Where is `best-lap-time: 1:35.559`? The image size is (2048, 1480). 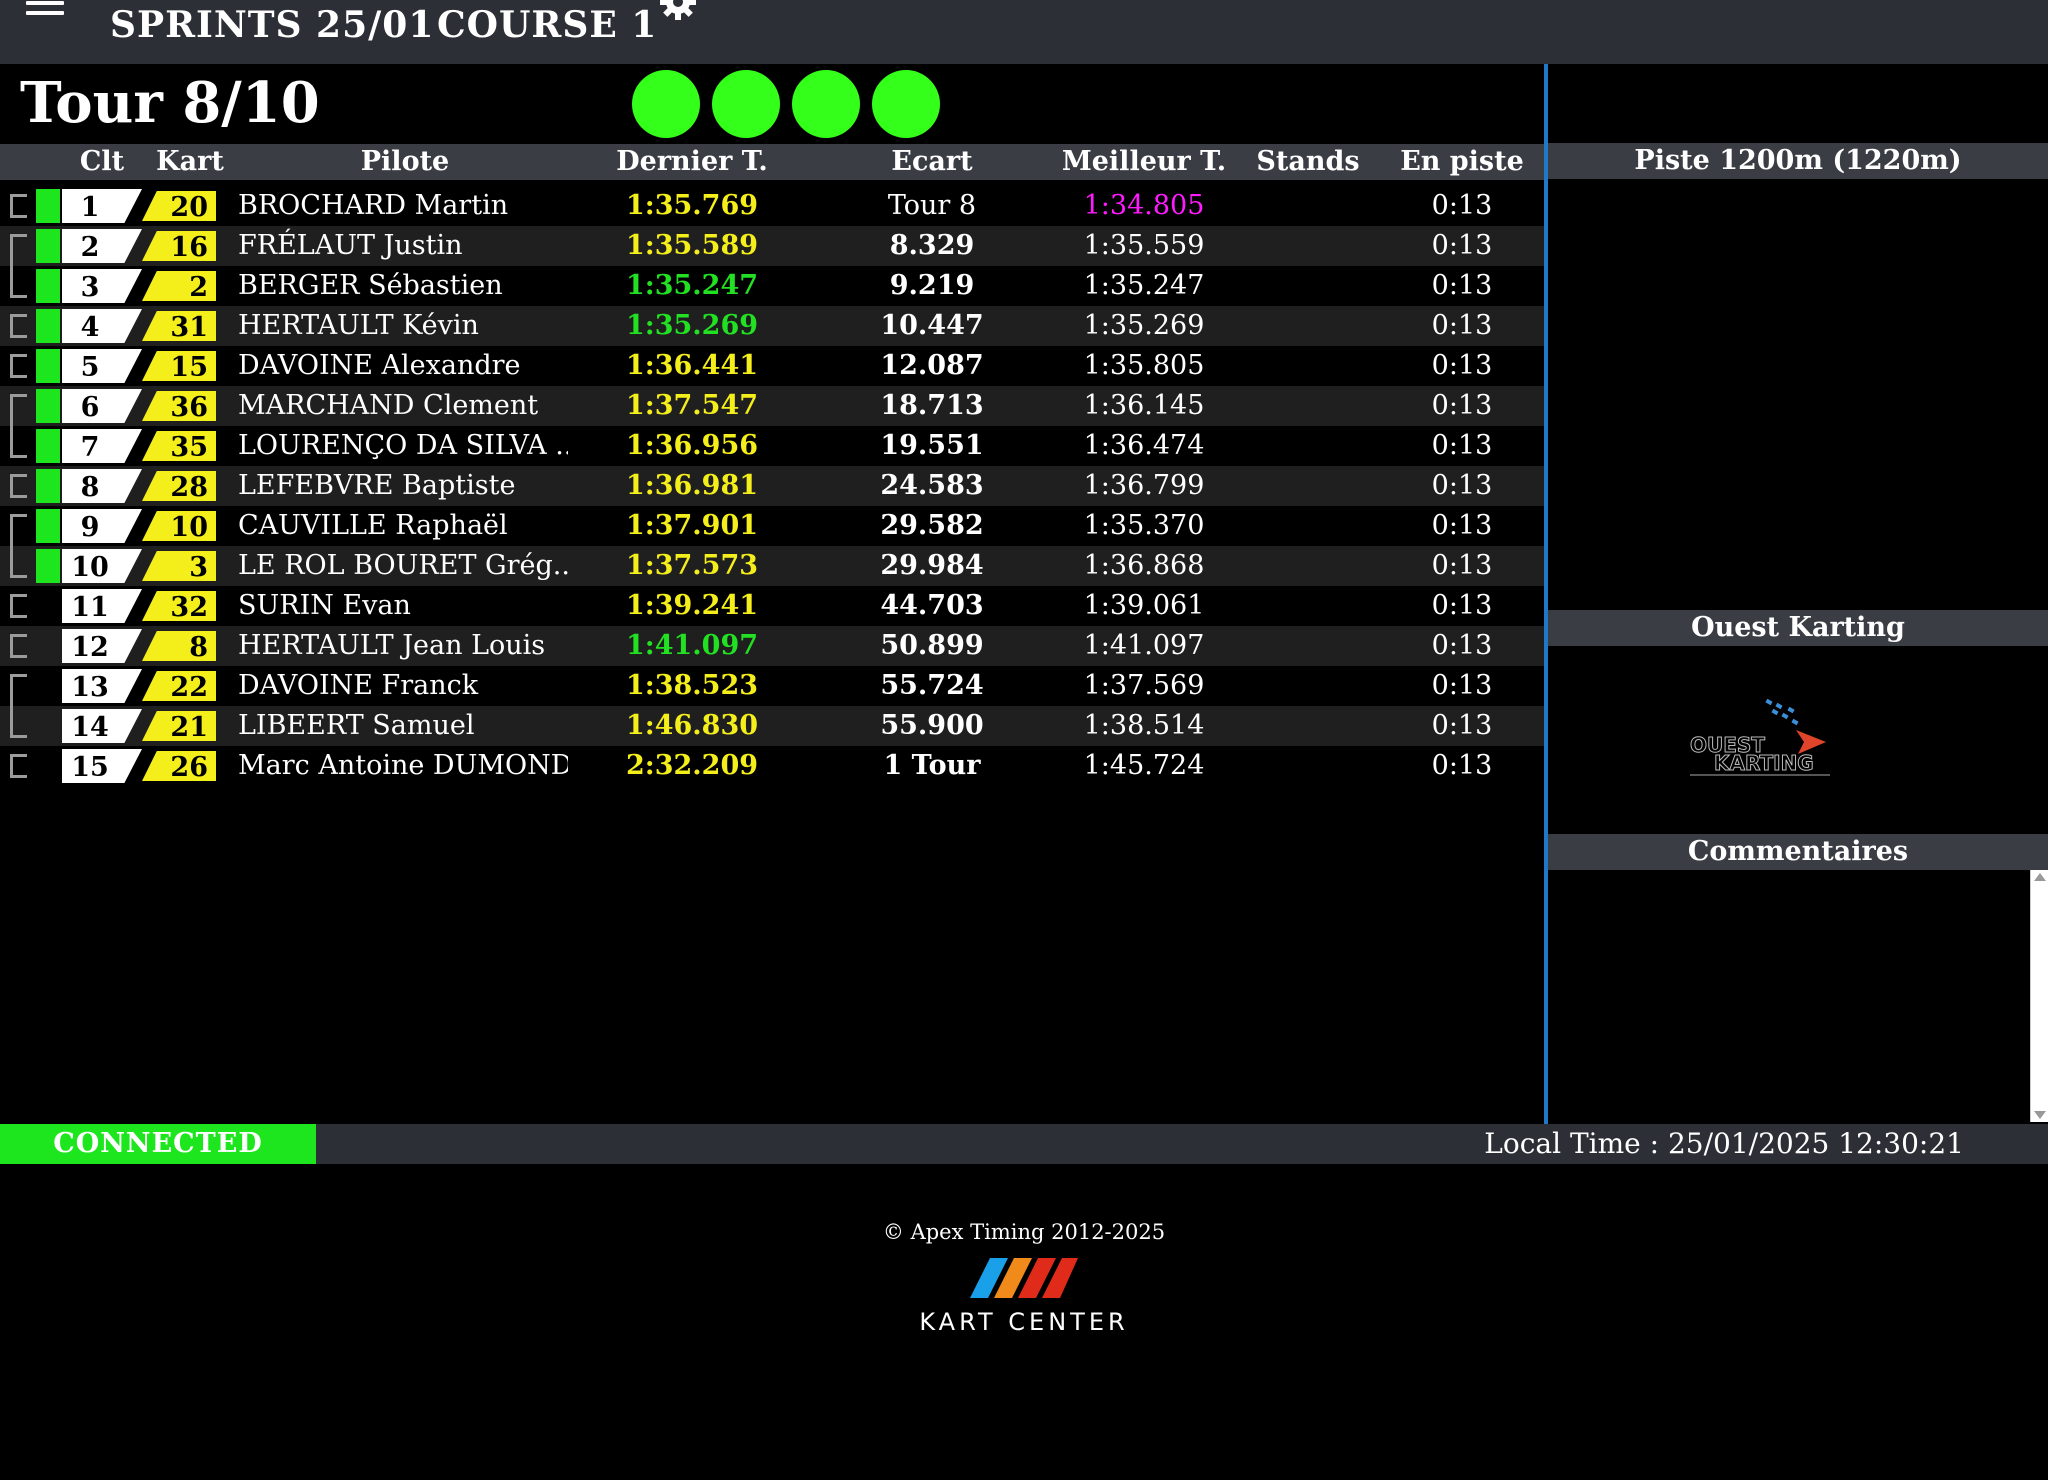
best-lap-time: 1:35.559 is located at coordinates (1144, 245).